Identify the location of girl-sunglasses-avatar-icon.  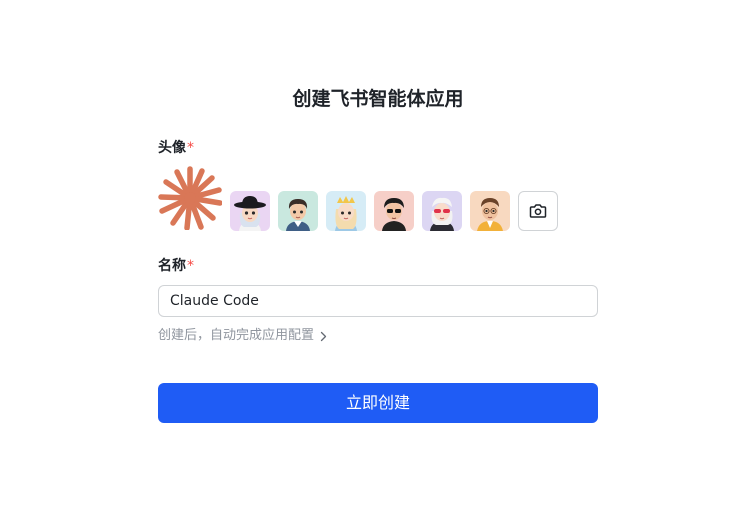
(442, 211).